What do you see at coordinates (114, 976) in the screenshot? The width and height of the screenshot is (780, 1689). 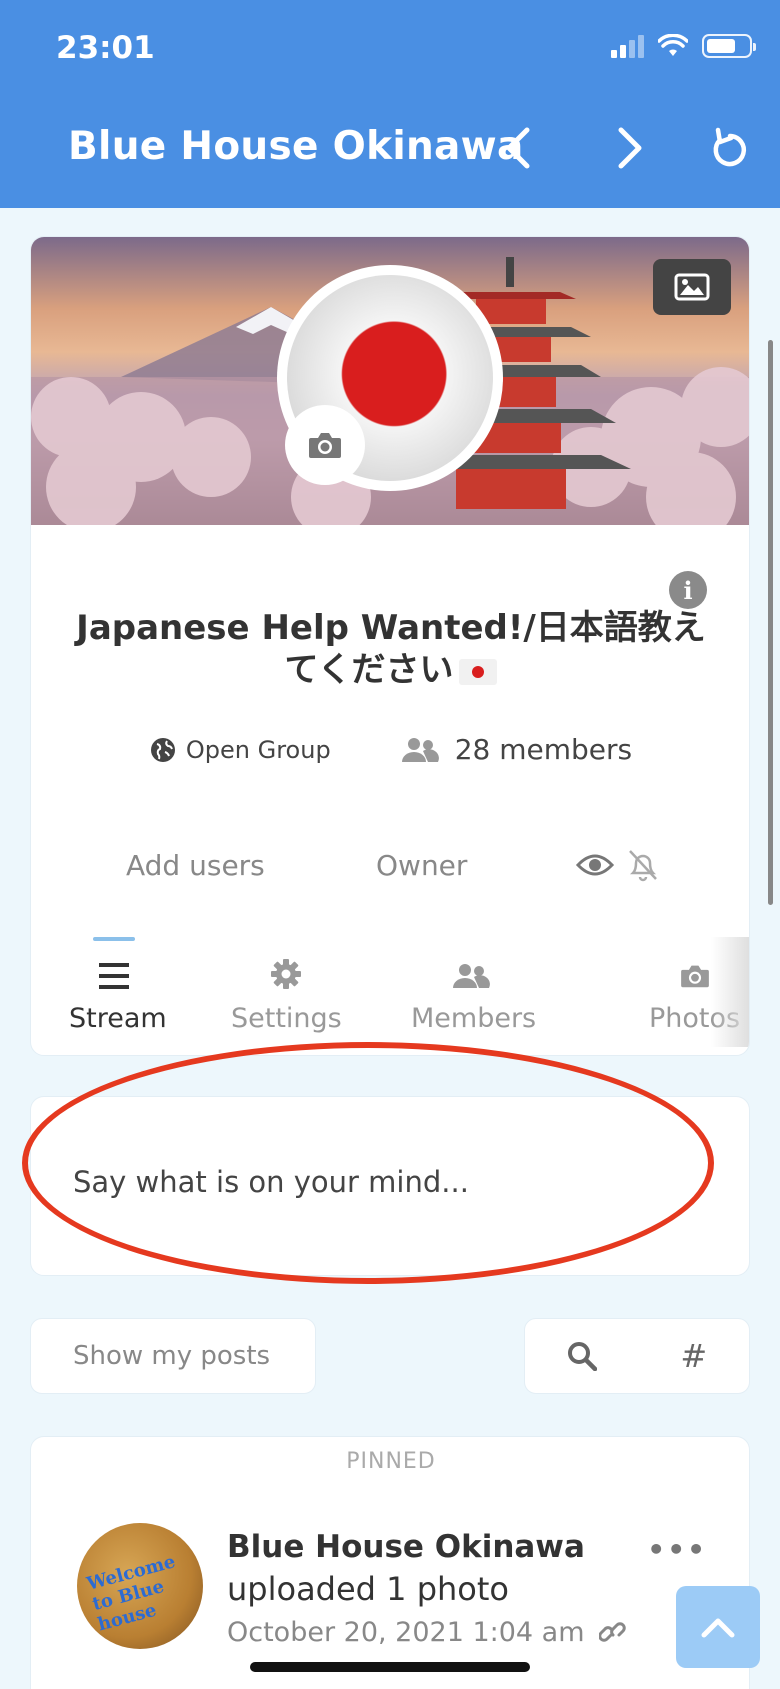 I see `list-icon` at bounding box center [114, 976].